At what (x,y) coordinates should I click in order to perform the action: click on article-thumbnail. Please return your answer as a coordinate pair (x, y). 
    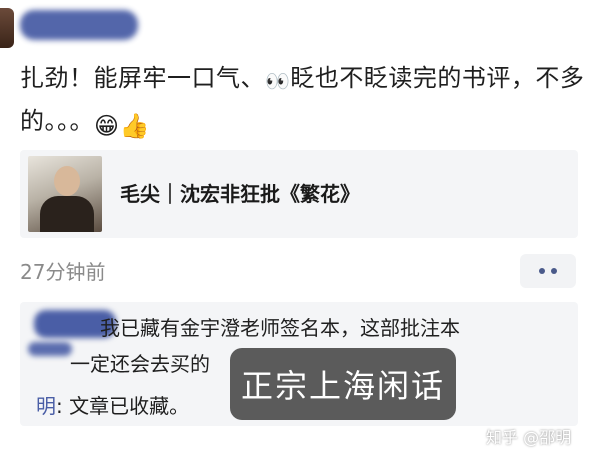
    Looking at the image, I should click on (65, 194).